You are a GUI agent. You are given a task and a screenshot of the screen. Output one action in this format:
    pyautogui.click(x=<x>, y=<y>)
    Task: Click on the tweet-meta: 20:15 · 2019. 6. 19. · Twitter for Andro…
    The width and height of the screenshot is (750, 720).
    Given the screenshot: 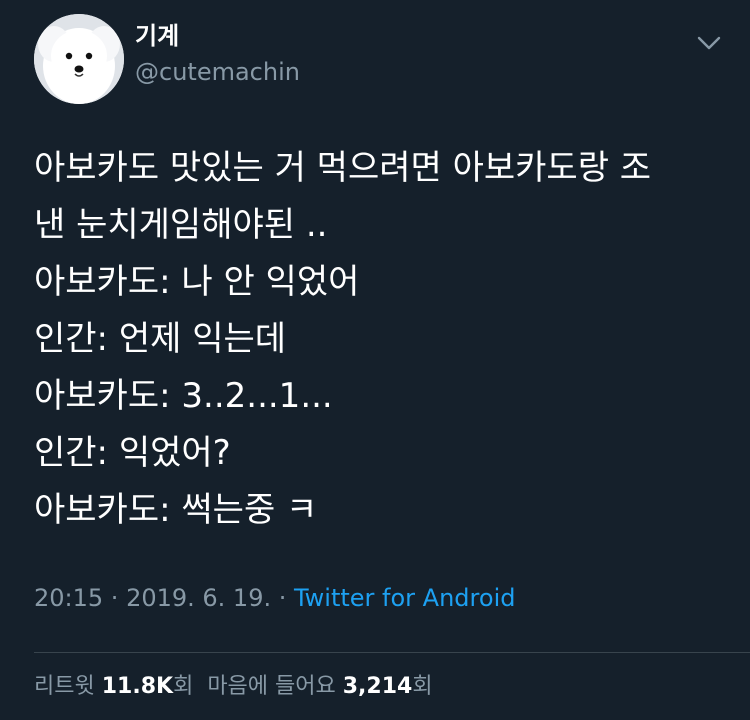 What is the action you would take?
    pyautogui.click(x=274, y=598)
    